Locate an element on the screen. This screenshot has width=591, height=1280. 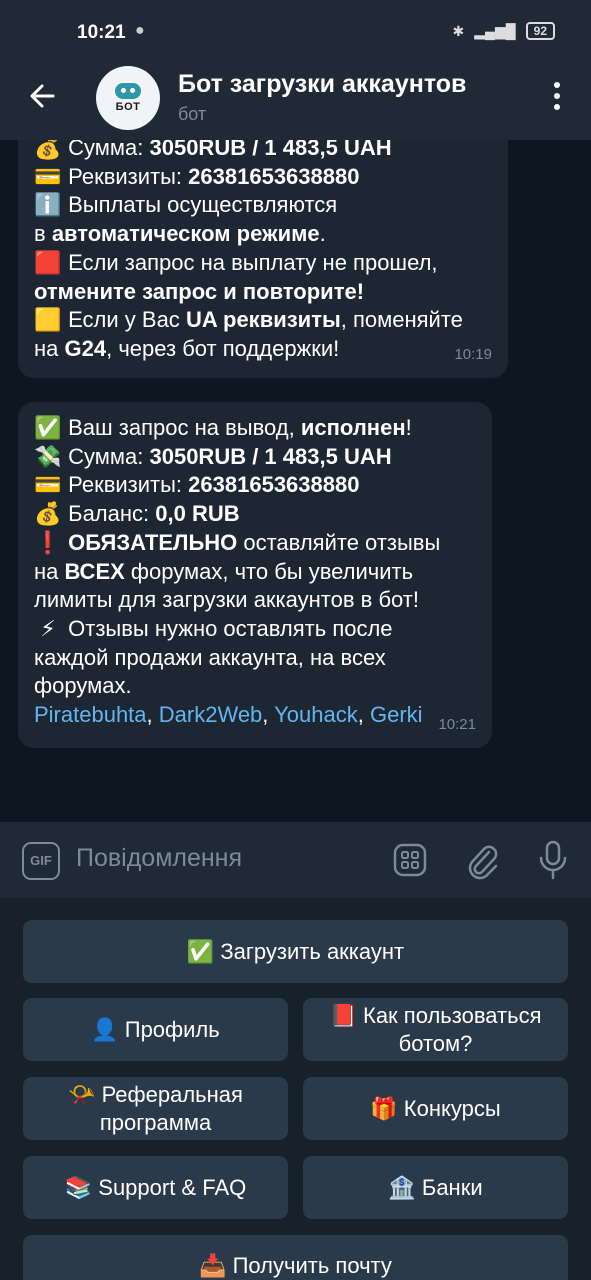
contests-button: 🎁 Конкурсы is located at coordinates (435, 1108).